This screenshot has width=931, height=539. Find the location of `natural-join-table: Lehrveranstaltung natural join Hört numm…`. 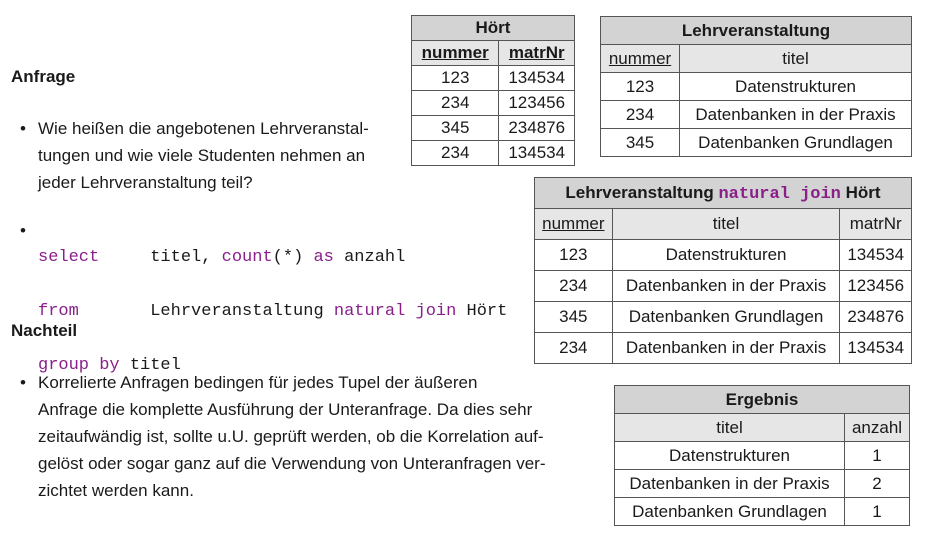

natural-join-table: Lehrveranstaltung natural join Hört numm… is located at coordinates (723, 270).